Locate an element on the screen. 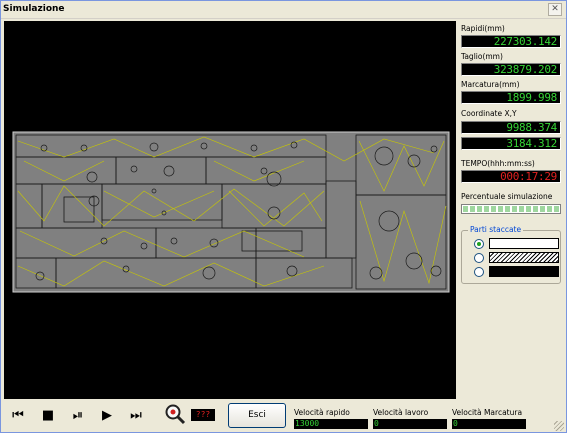  rapidi-label: Rapidi(mm) is located at coordinates (483, 28).